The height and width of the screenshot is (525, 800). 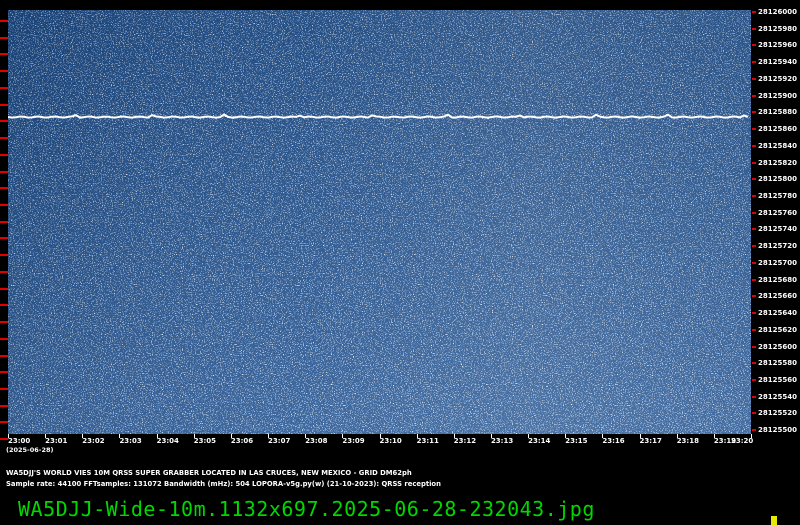 What do you see at coordinates (777, 313) in the screenshot?
I see `frequency-label: 28125640` at bounding box center [777, 313].